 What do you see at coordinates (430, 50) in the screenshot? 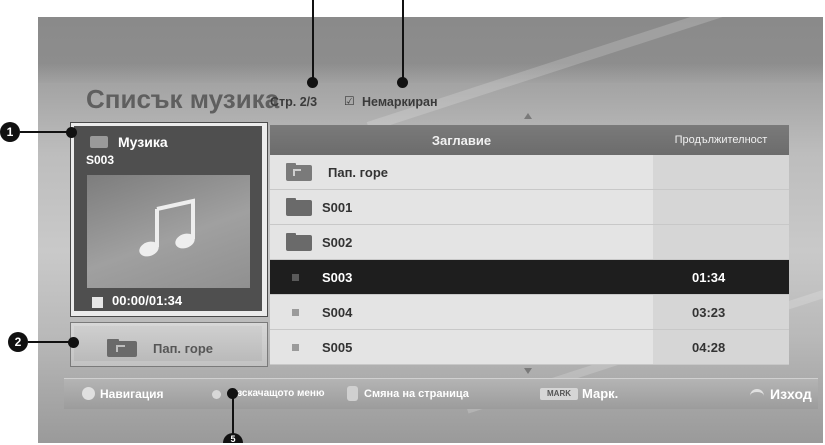
I see `top-band` at bounding box center [430, 50].